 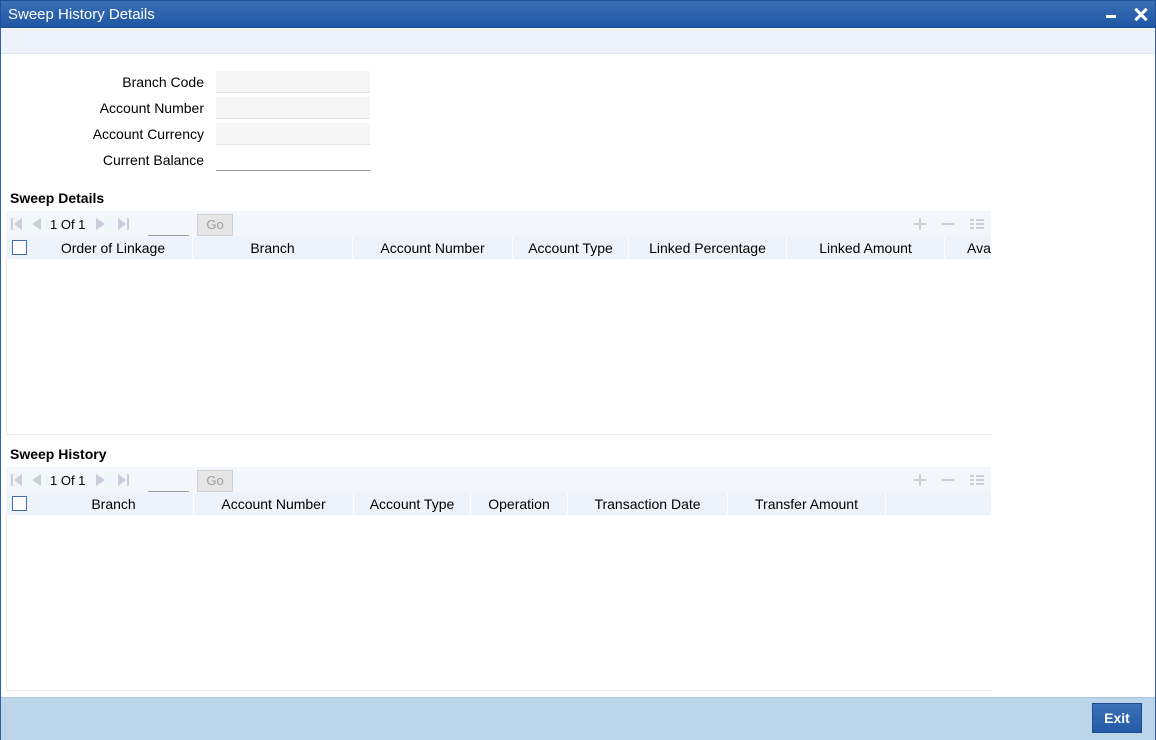 What do you see at coordinates (1117, 718) in the screenshot?
I see `exit-button: Exit` at bounding box center [1117, 718].